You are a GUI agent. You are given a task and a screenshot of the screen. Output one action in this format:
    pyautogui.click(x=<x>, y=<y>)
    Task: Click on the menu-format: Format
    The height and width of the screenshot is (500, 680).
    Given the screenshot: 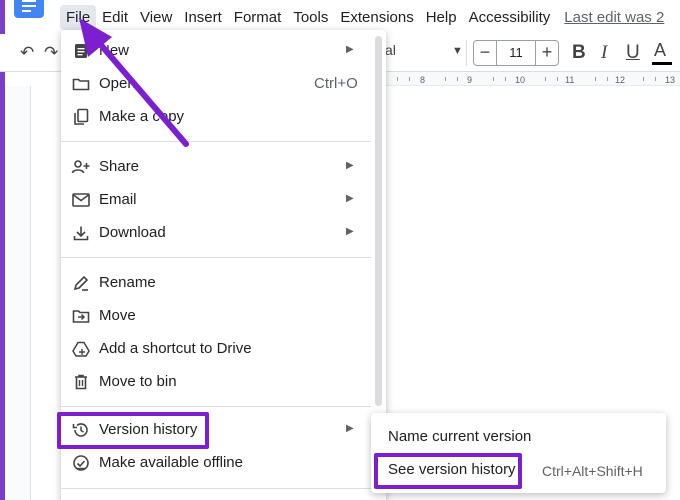 What is the action you would take?
    pyautogui.click(x=258, y=17)
    